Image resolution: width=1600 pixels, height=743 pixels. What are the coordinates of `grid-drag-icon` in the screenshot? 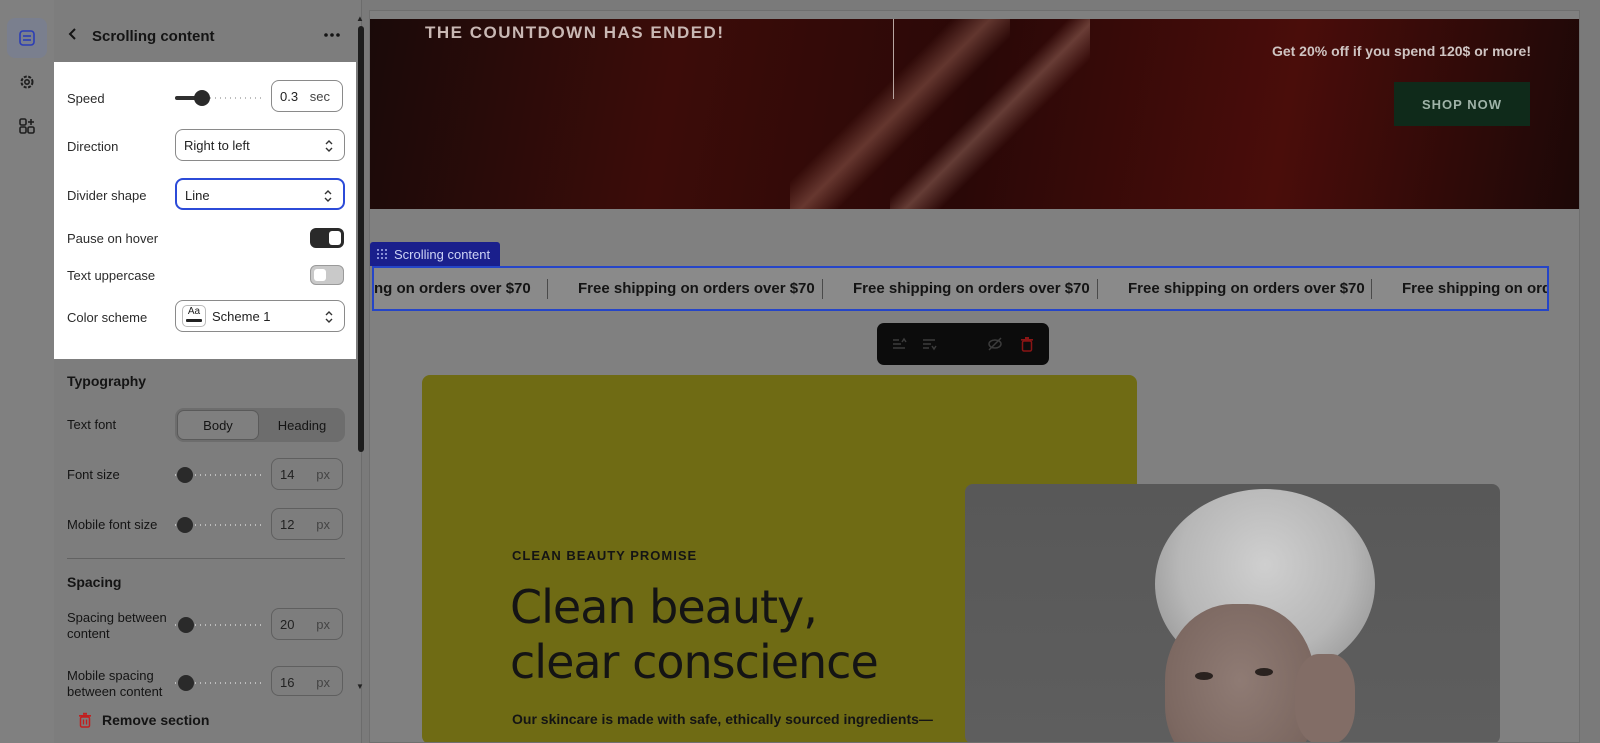 It's located at (382, 254).